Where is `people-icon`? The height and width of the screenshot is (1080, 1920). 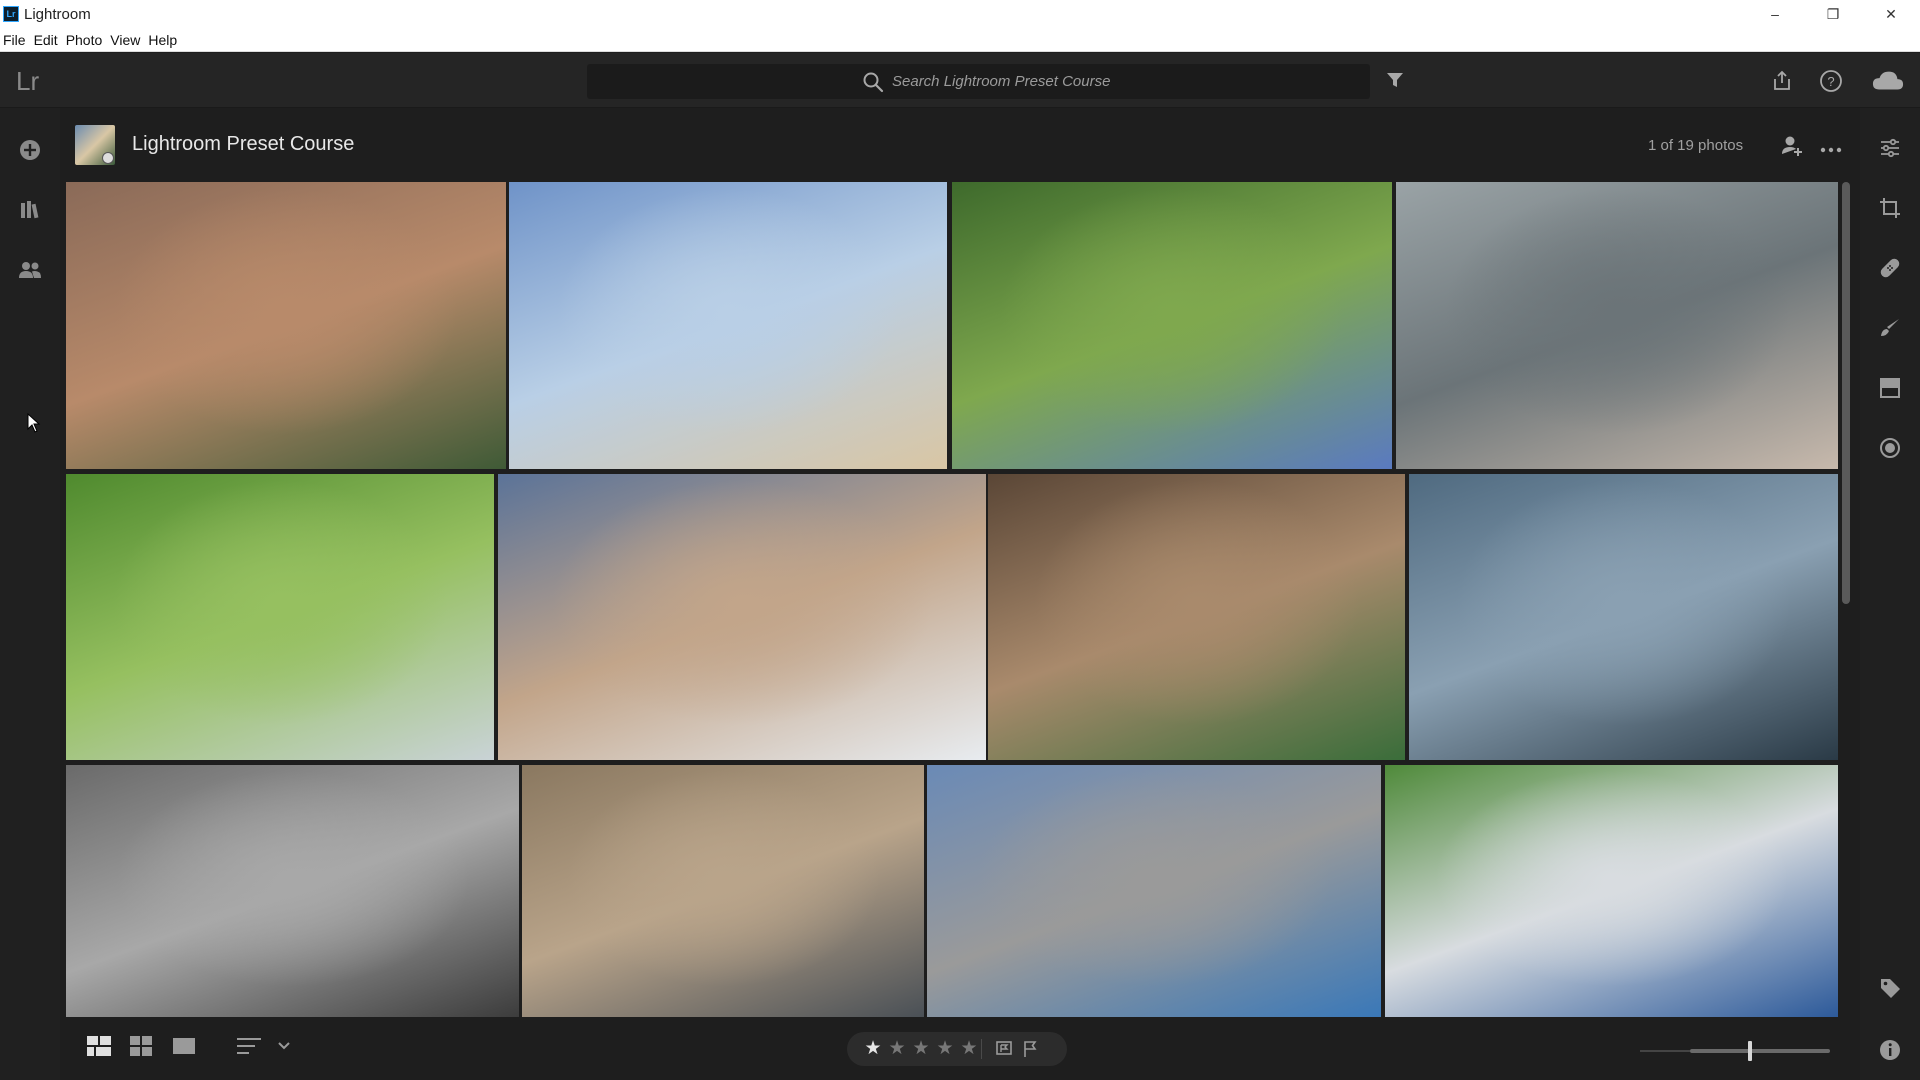
people-icon is located at coordinates (30, 270).